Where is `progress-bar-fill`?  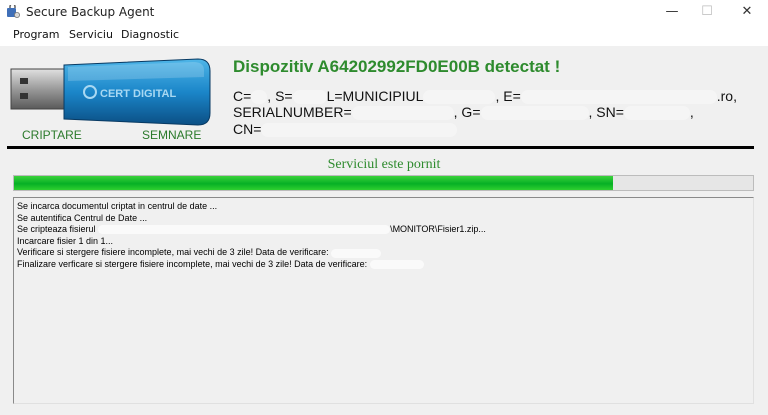 progress-bar-fill is located at coordinates (313, 183).